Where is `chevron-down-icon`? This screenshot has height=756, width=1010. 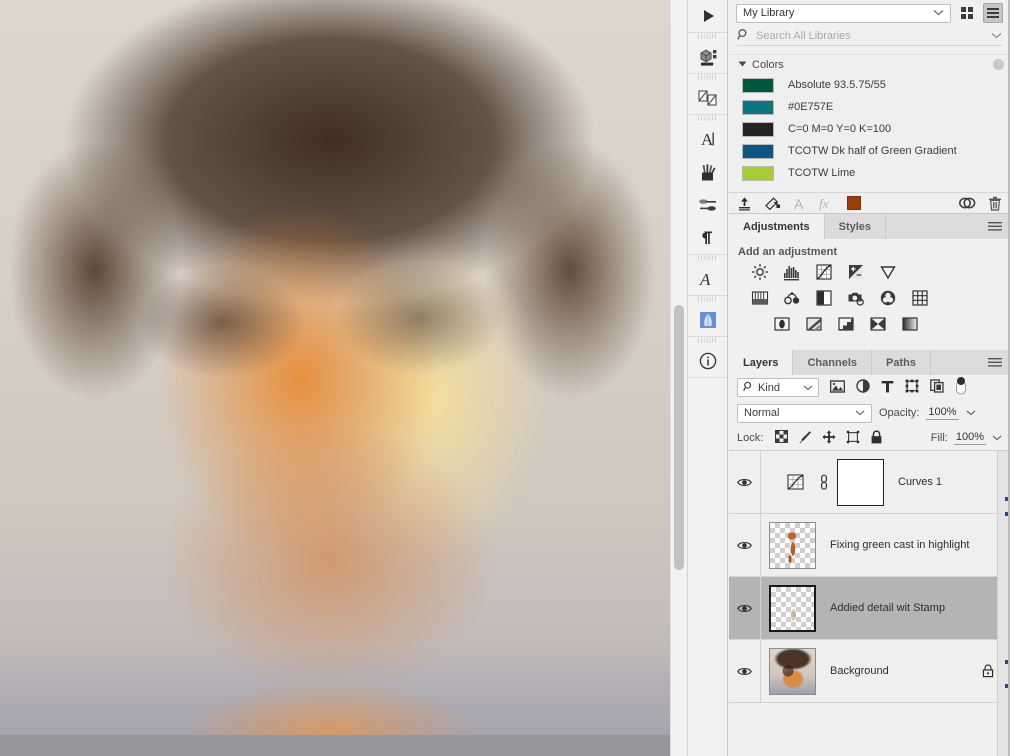 chevron-down-icon is located at coordinates (996, 36).